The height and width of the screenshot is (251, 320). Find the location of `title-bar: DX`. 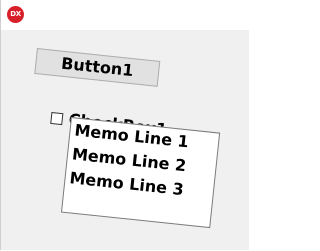

title-bar: DX is located at coordinates (126, 15).